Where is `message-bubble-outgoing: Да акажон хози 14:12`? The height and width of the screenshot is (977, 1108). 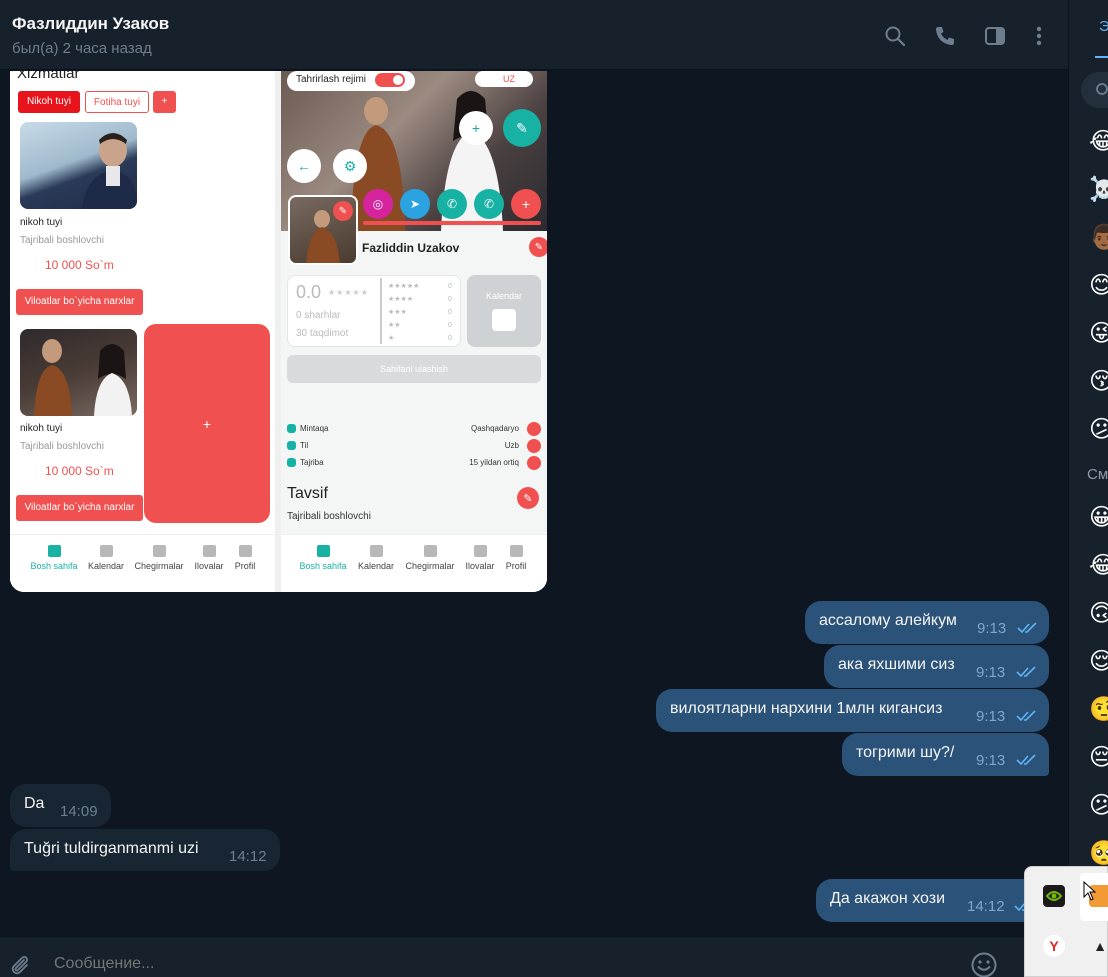 message-bubble-outgoing: Да акажон хози 14:12 is located at coordinates (932, 900).